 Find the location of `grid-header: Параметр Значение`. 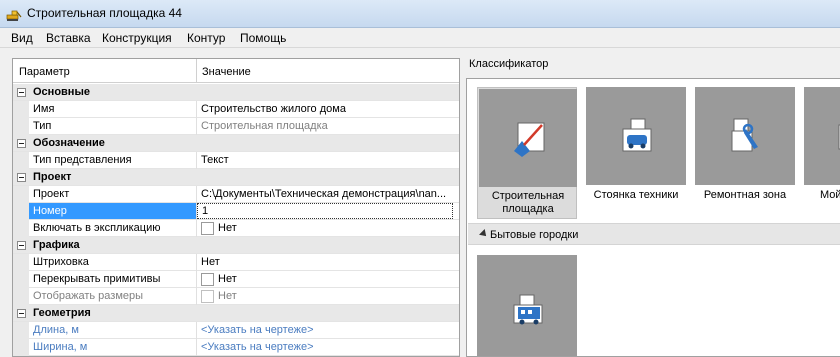

grid-header: Параметр Значение is located at coordinates (236, 71).